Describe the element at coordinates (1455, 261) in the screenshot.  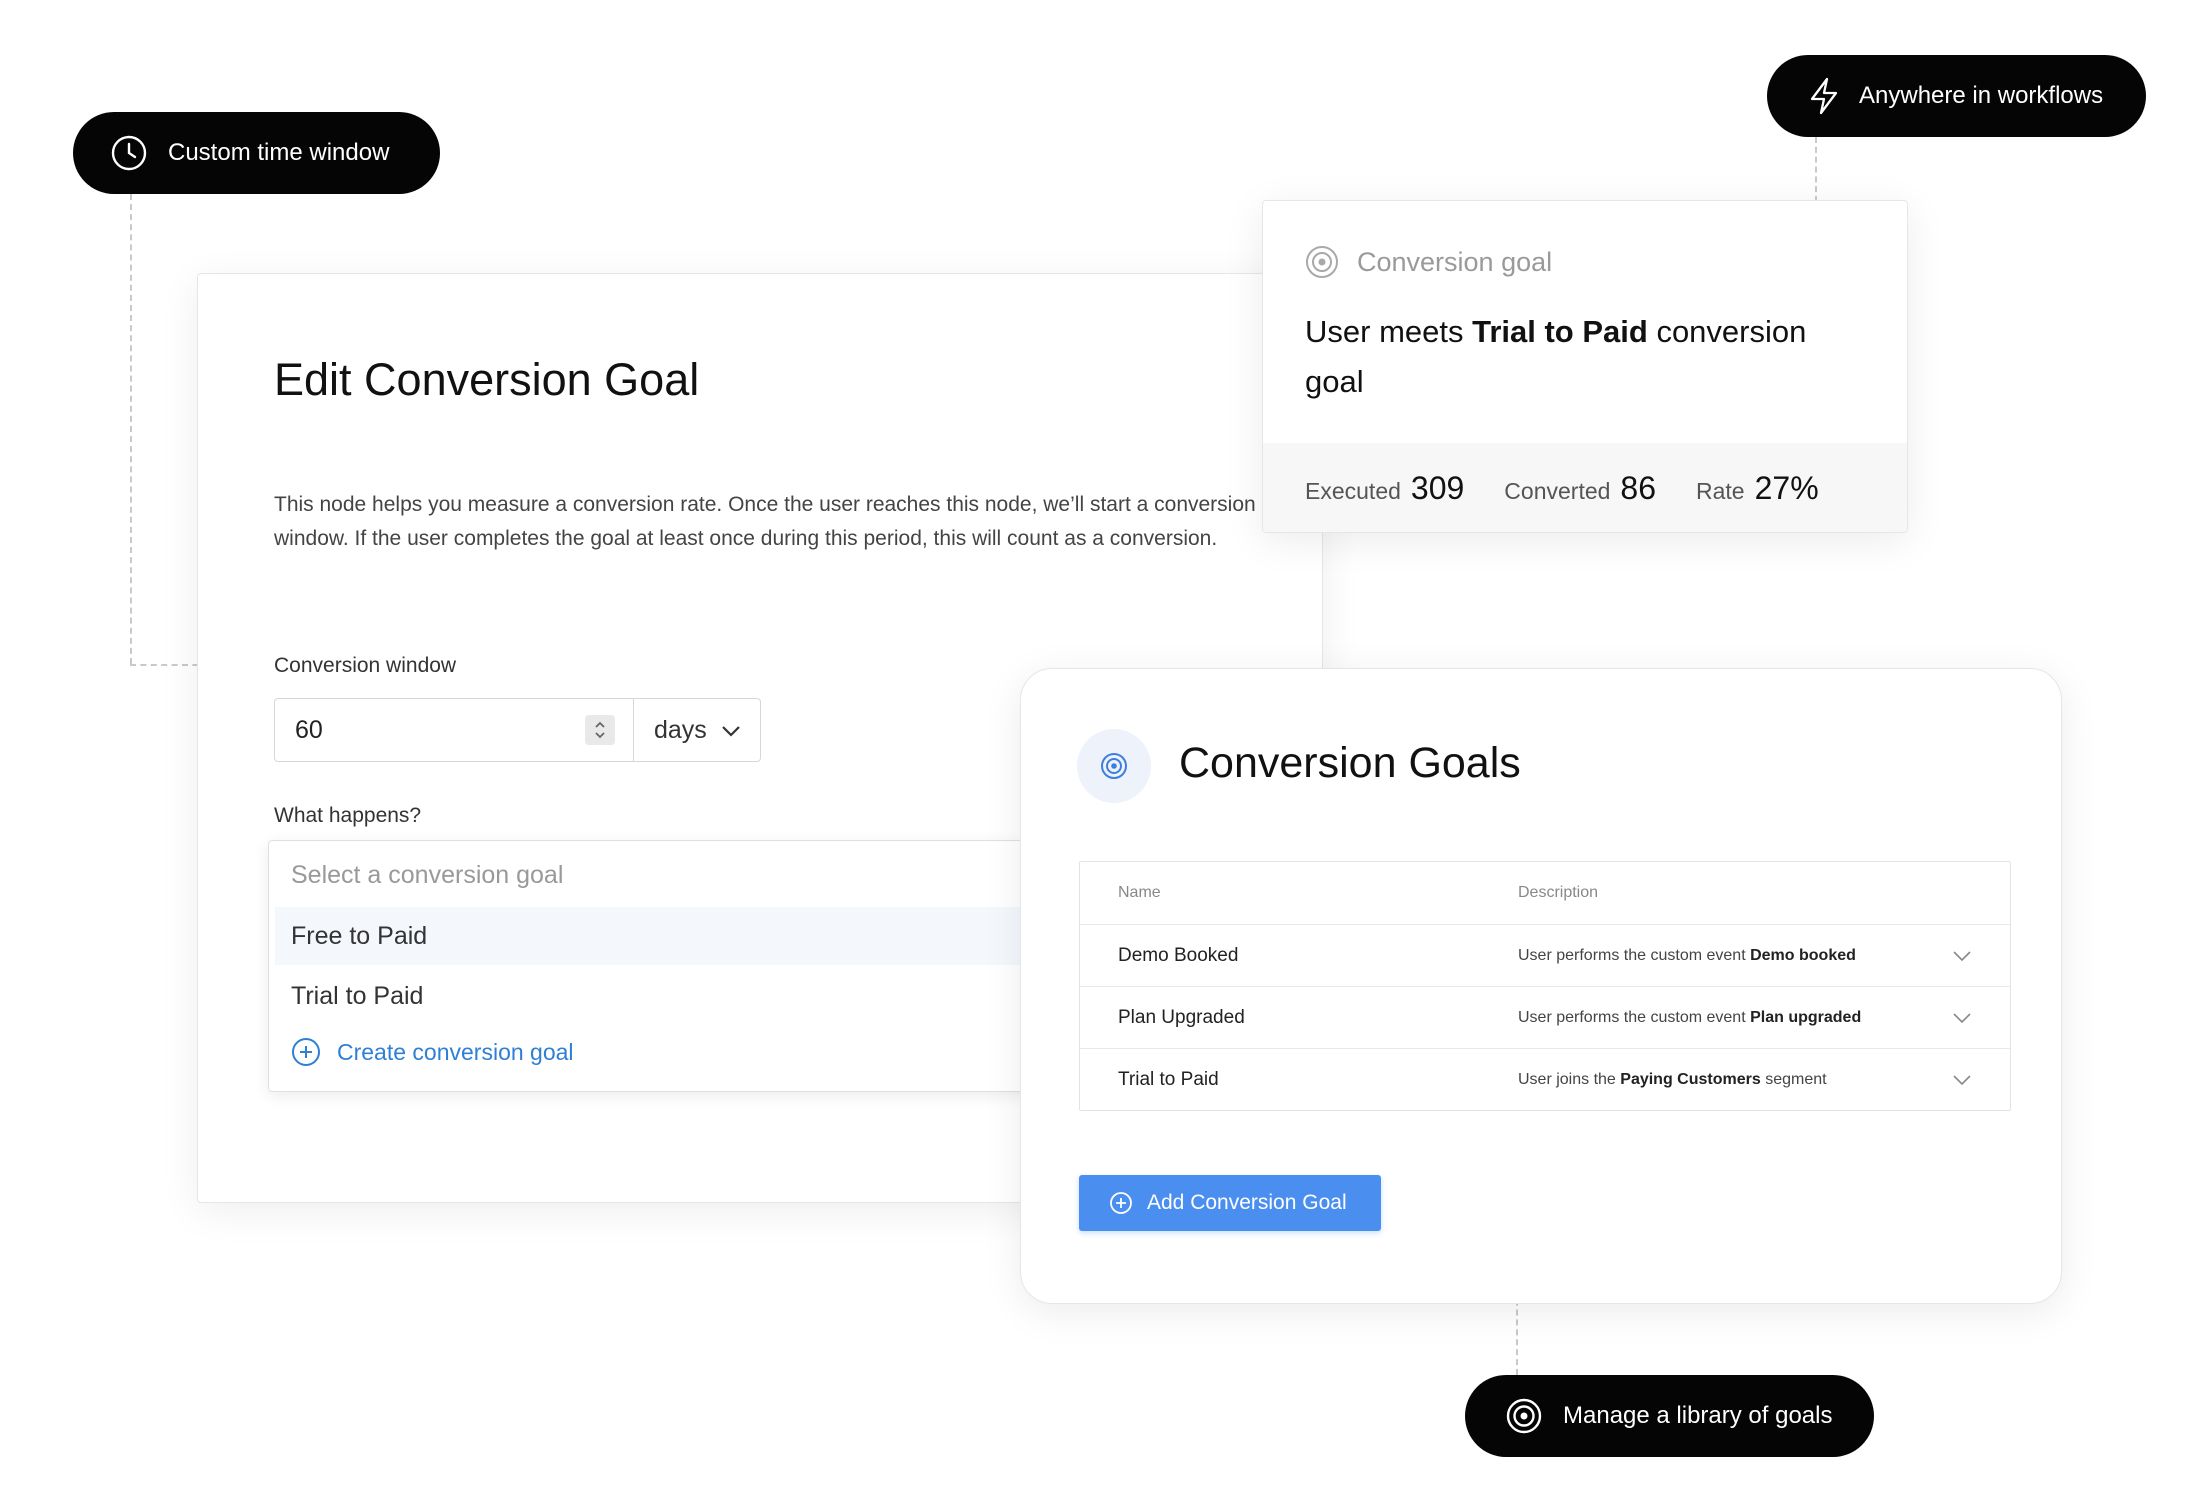
I see `goal-card-header-label: Conversion goal` at that location.